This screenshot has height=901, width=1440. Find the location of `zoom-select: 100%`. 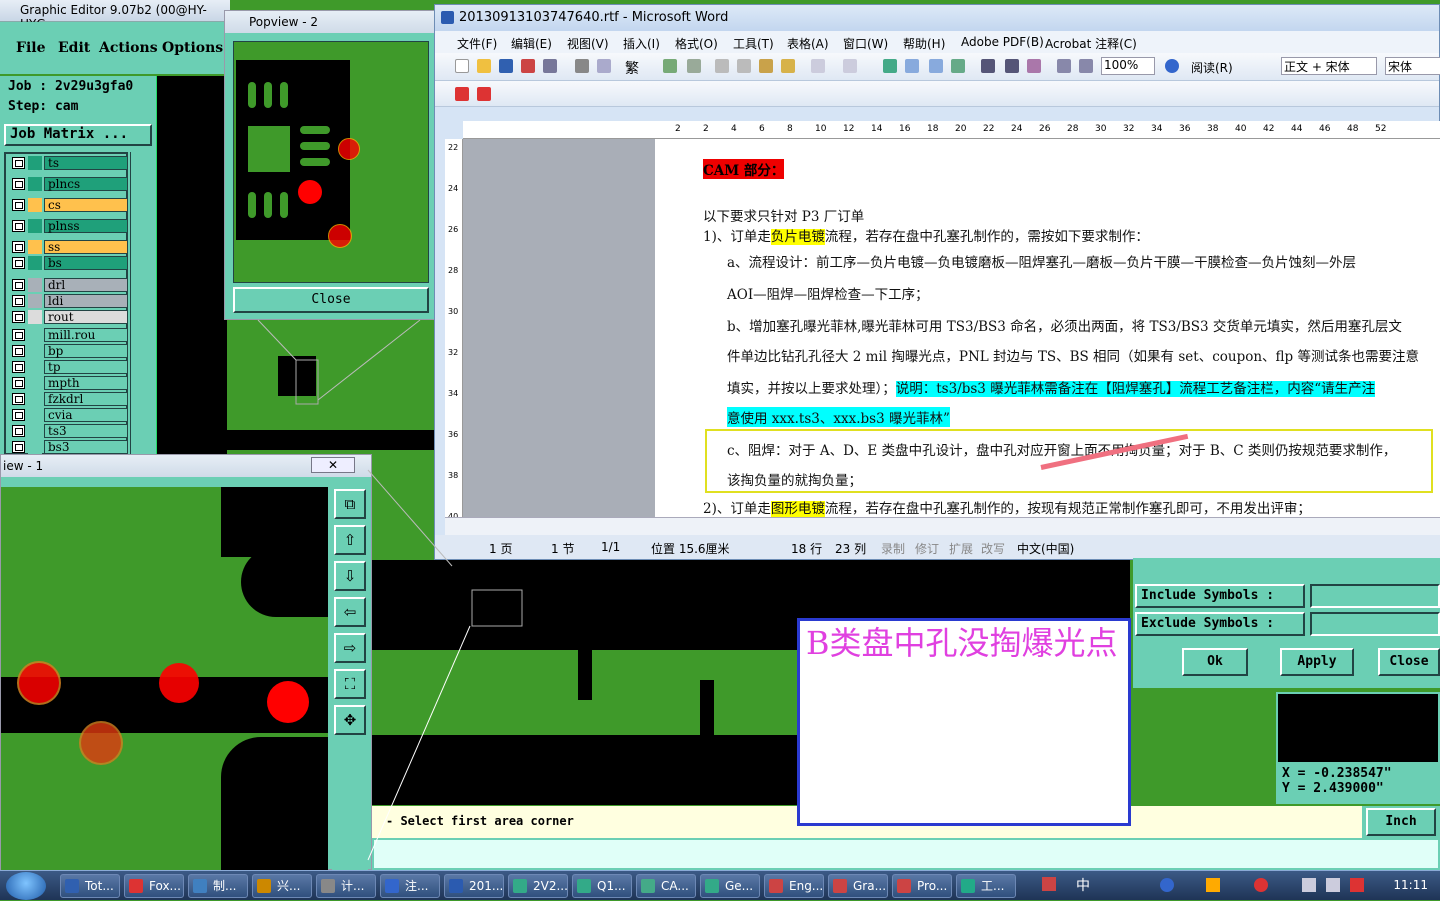

zoom-select: 100% is located at coordinates (1128, 66).